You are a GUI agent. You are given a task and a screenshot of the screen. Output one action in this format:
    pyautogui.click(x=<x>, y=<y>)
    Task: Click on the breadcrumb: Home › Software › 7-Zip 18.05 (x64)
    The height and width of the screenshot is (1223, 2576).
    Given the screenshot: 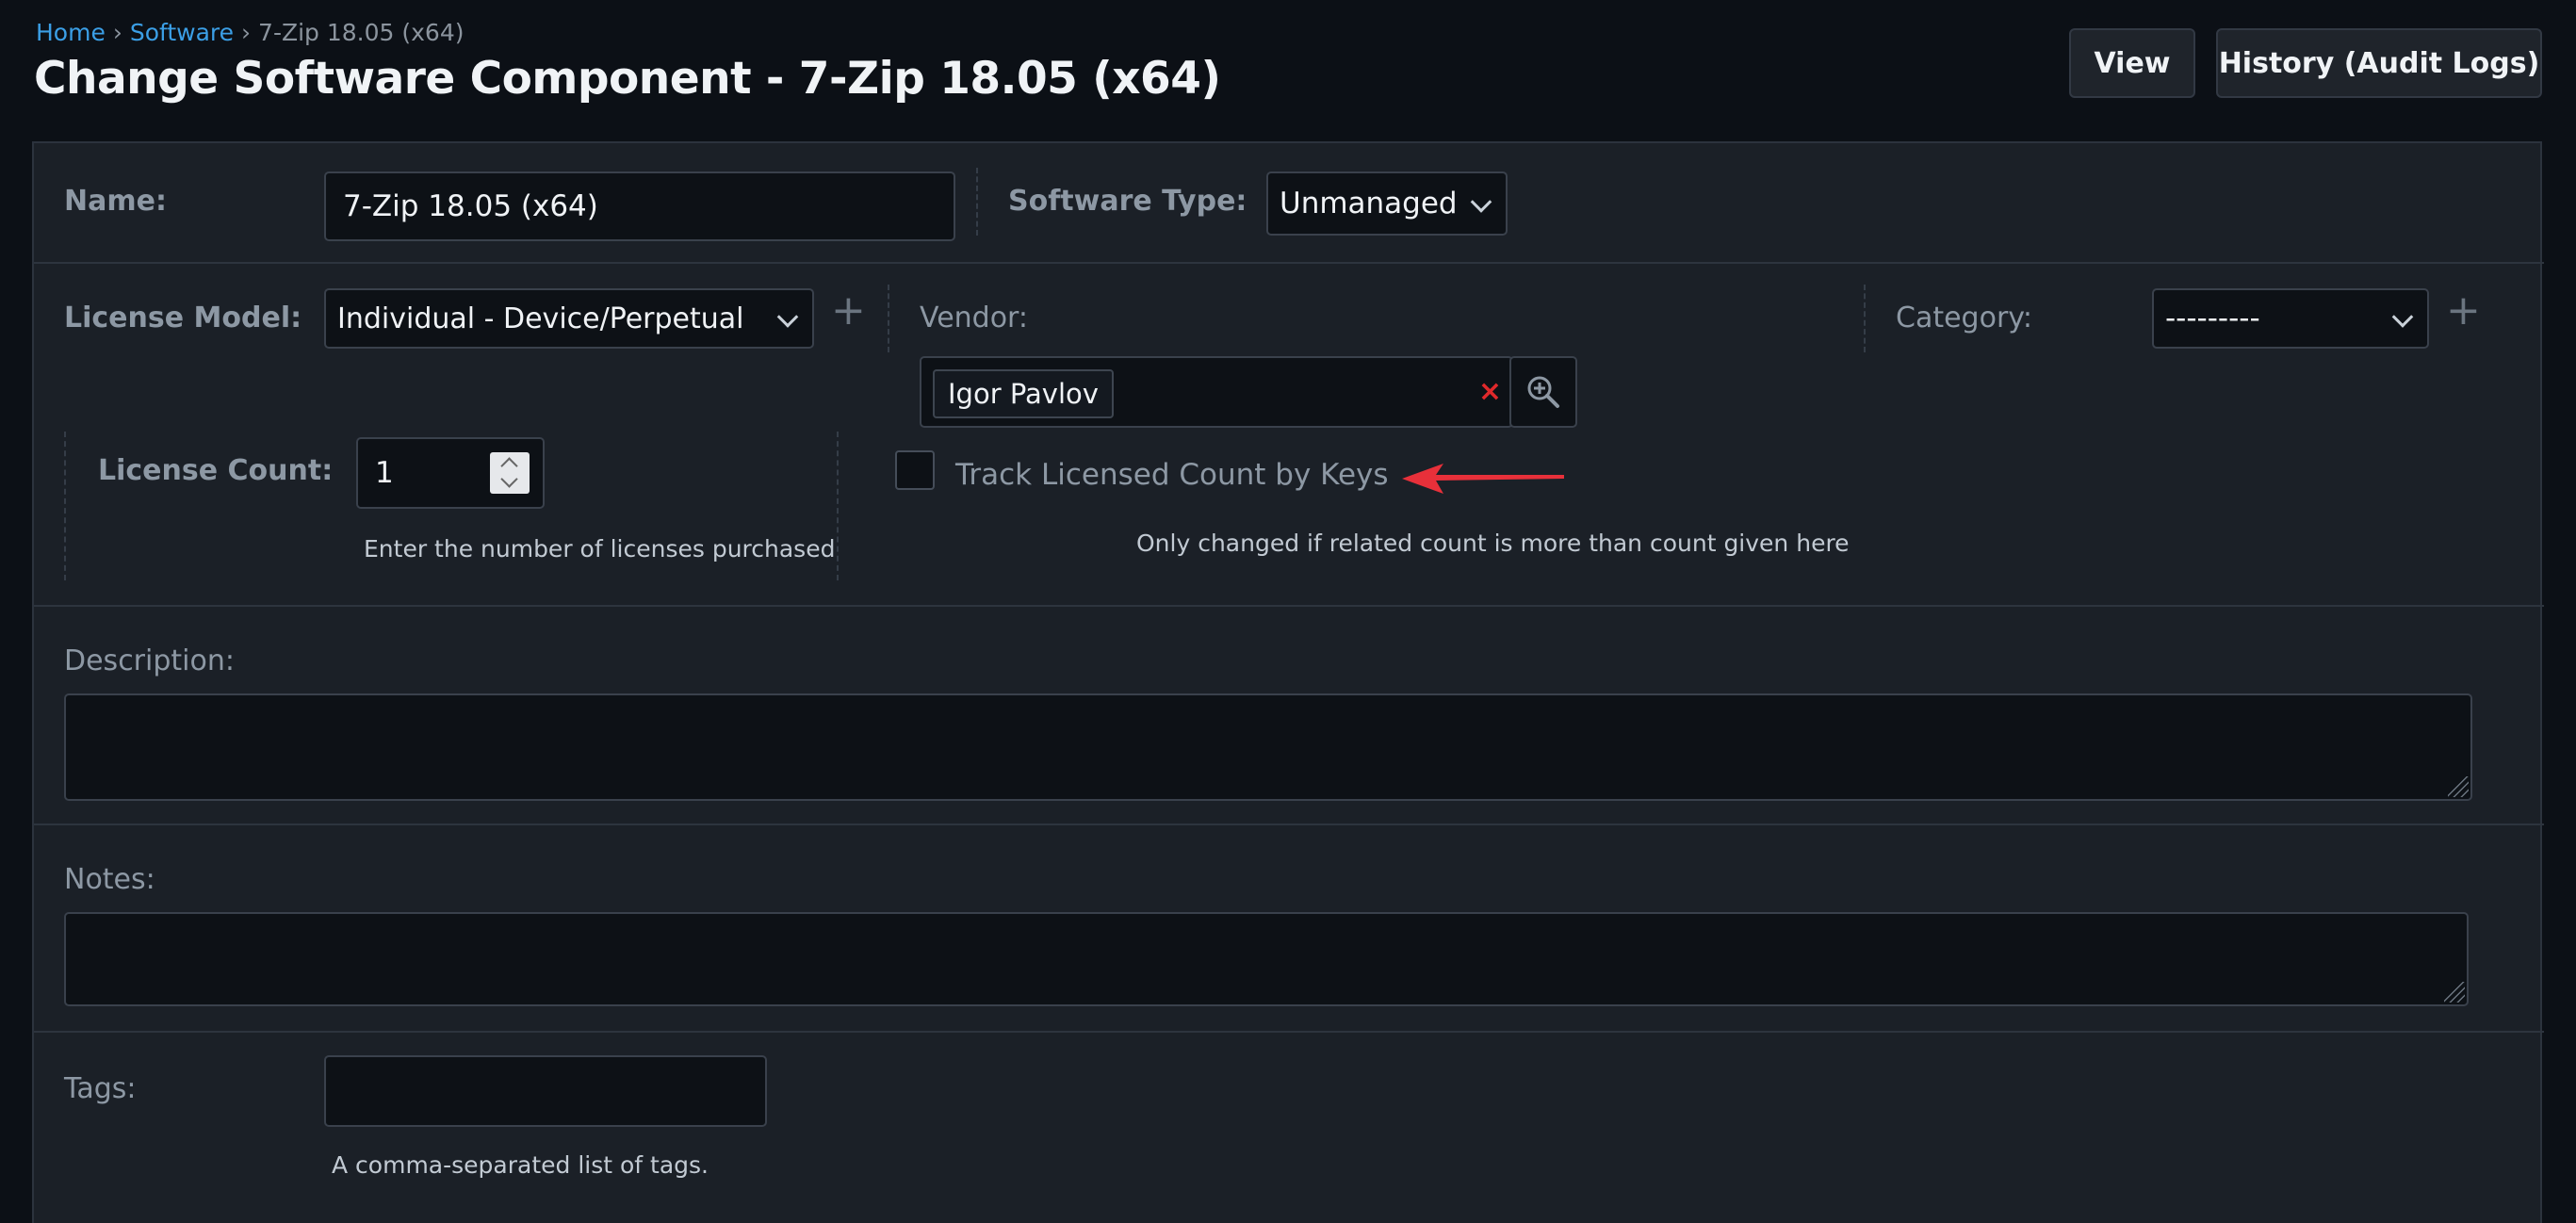 What is the action you would take?
    pyautogui.click(x=250, y=32)
    